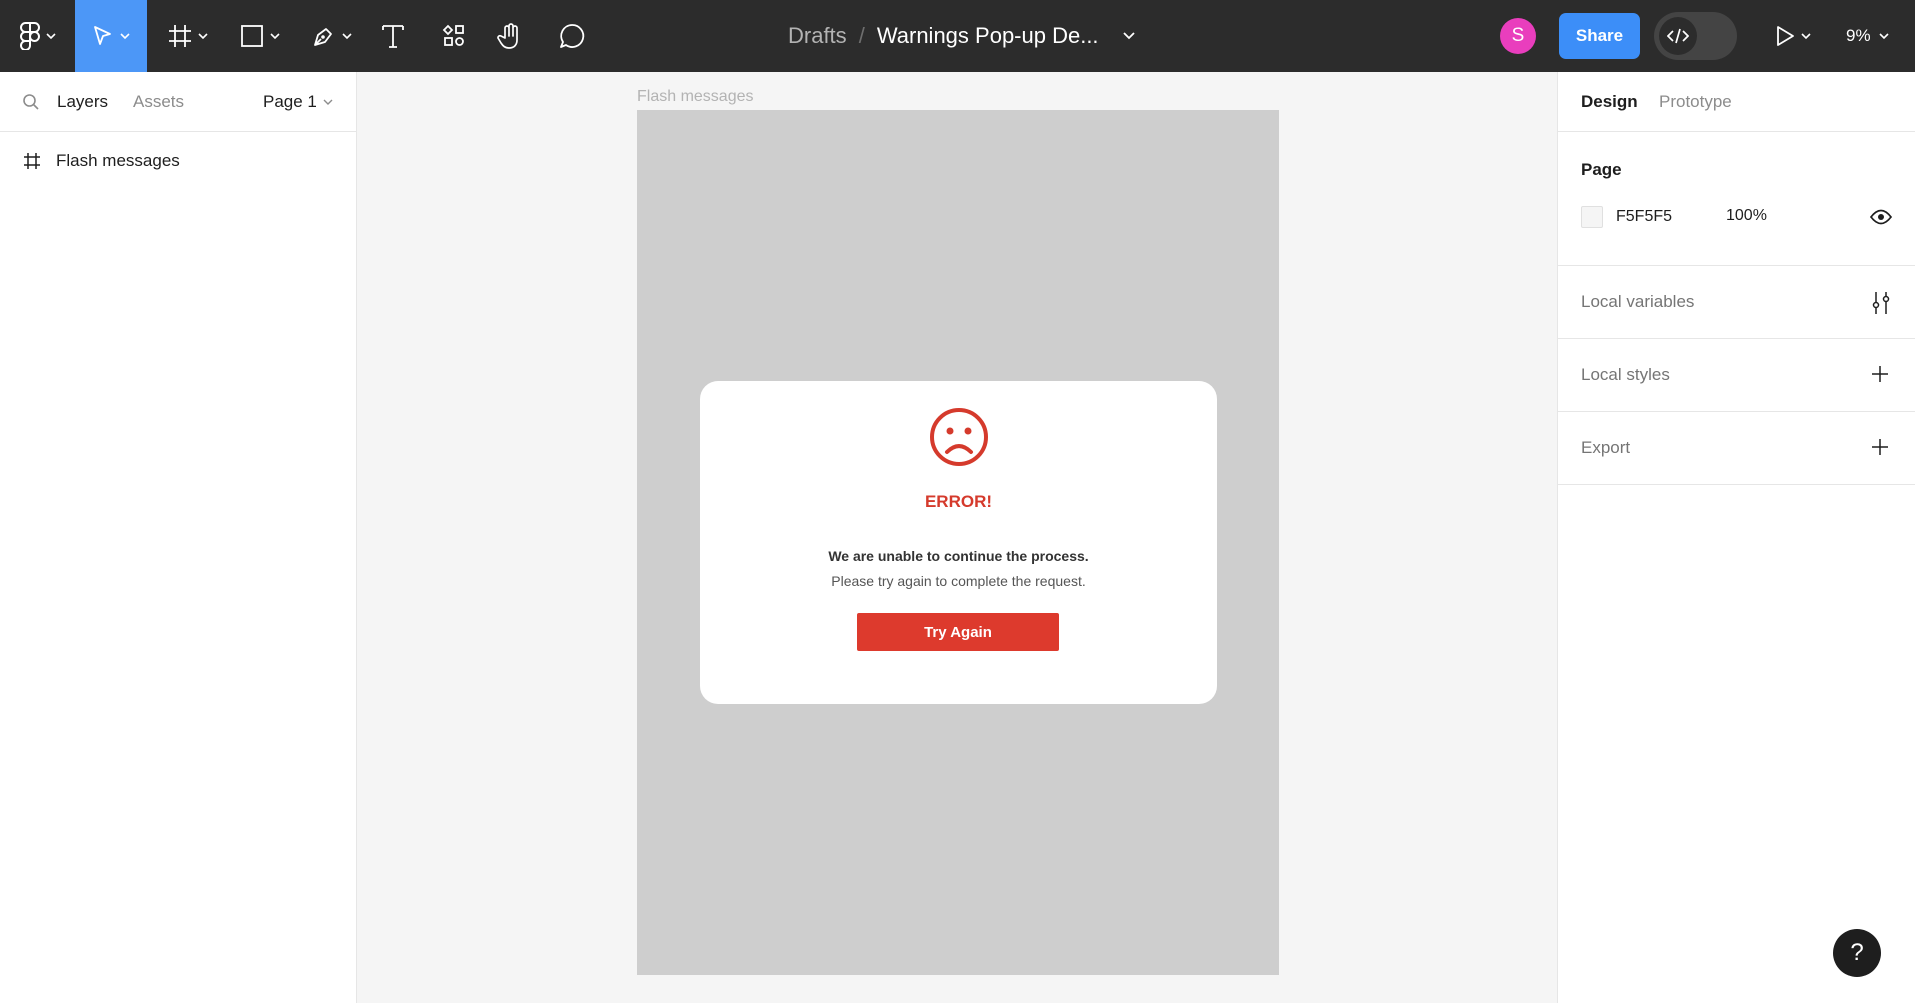  What do you see at coordinates (1518, 36) in the screenshot?
I see `avatar: S` at bounding box center [1518, 36].